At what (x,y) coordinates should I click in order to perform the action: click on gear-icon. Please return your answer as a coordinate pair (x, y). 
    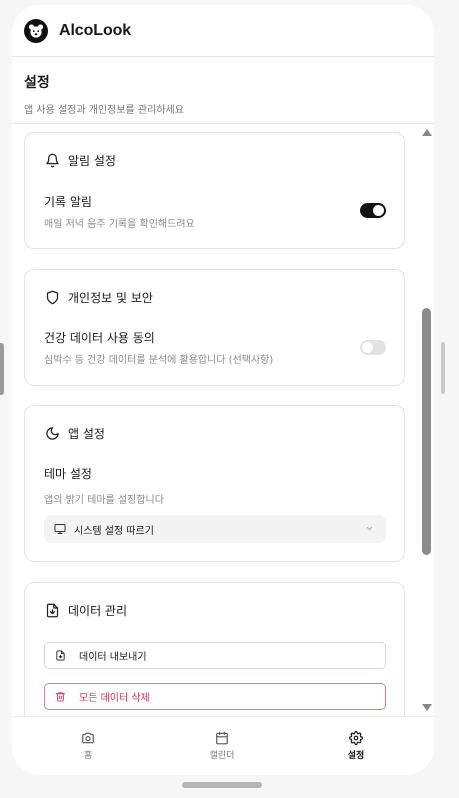
    Looking at the image, I should click on (356, 738).